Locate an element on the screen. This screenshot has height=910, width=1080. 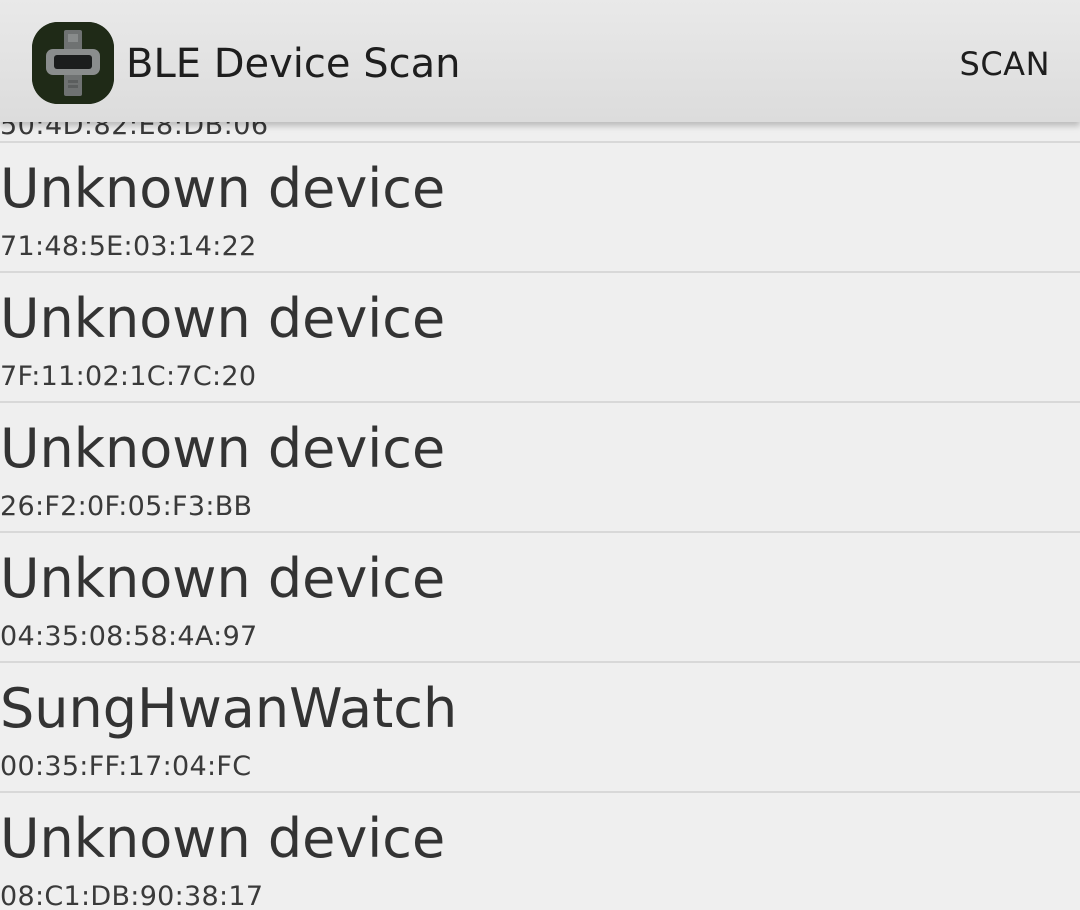
watch-icon-graphic is located at coordinates (73, 63).